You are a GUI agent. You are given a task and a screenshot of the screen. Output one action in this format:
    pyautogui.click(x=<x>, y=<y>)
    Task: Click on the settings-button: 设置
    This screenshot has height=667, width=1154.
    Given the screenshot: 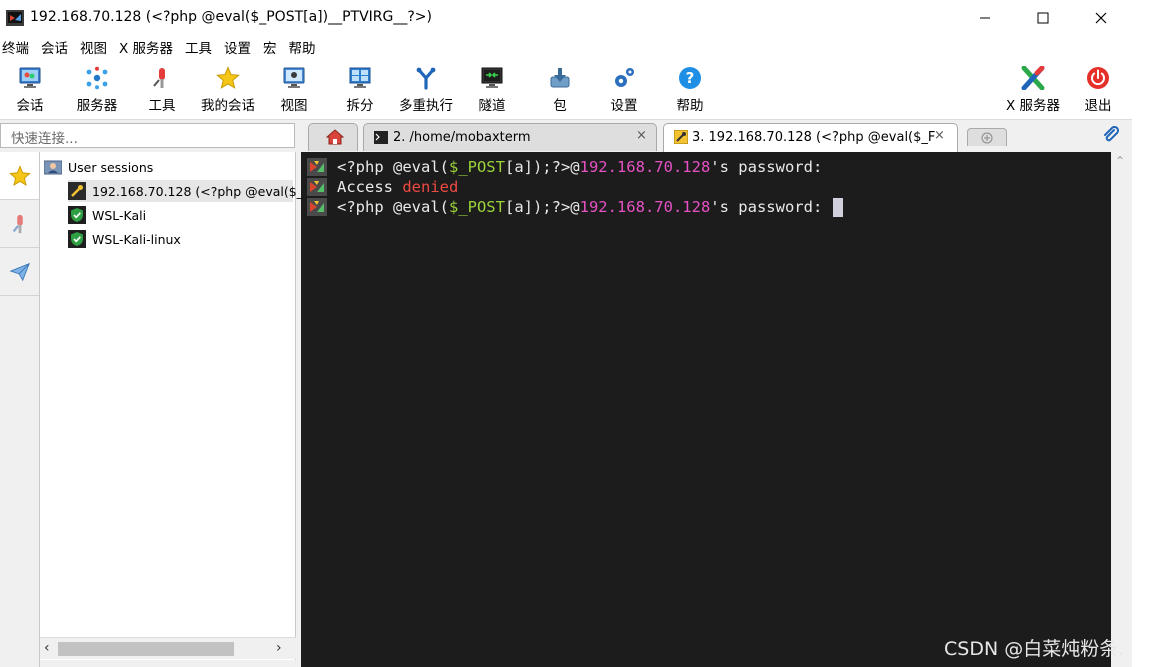 What is the action you would take?
    pyautogui.click(x=624, y=91)
    